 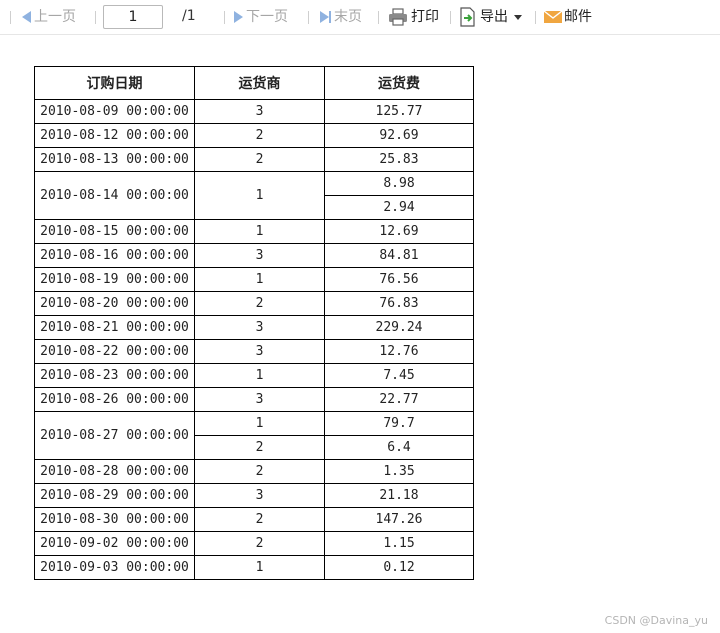 What do you see at coordinates (133, 17) in the screenshot?
I see `page-number-input` at bounding box center [133, 17].